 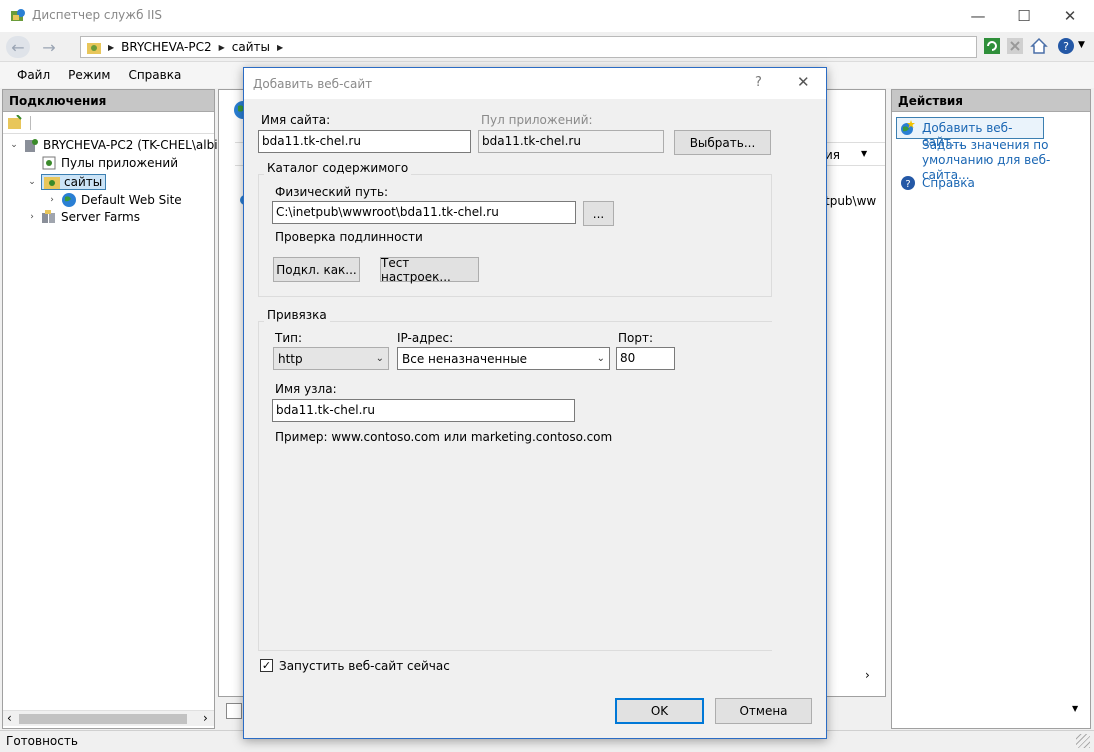 What do you see at coordinates (425, 338) in the screenshot?
I see `ip-address-label: IP-адрес:` at bounding box center [425, 338].